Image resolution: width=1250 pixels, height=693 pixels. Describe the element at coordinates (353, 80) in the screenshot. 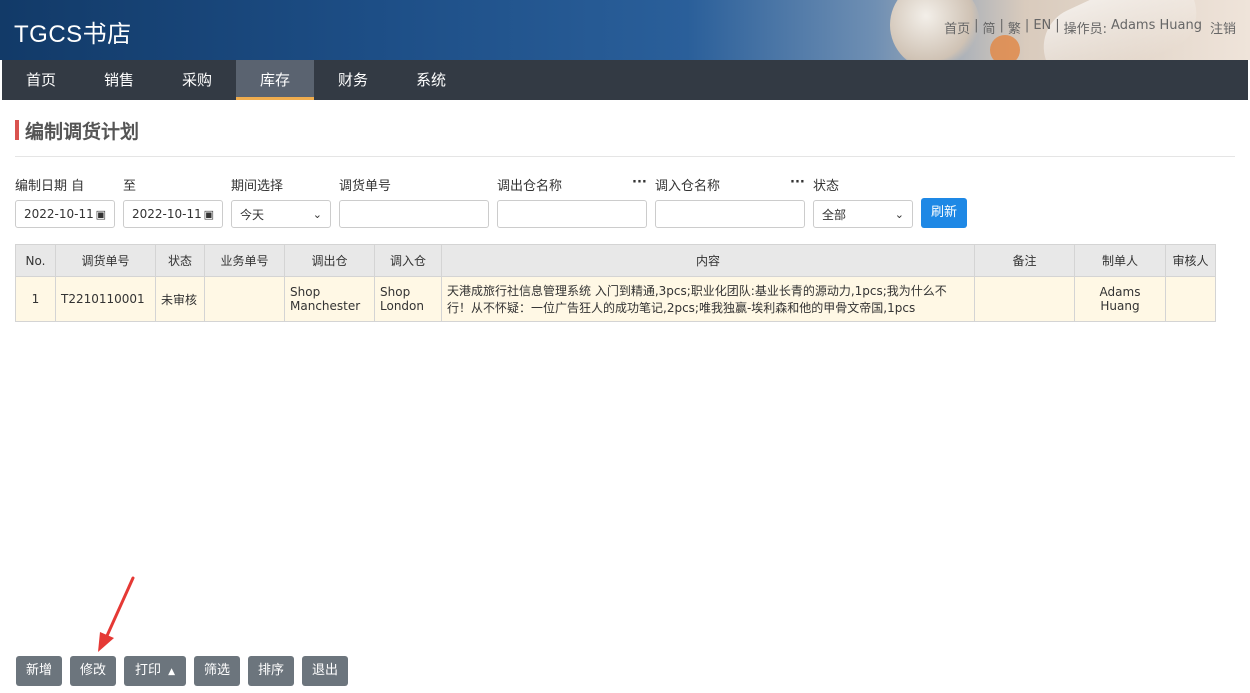

I see `nav-finance: 财务` at that location.